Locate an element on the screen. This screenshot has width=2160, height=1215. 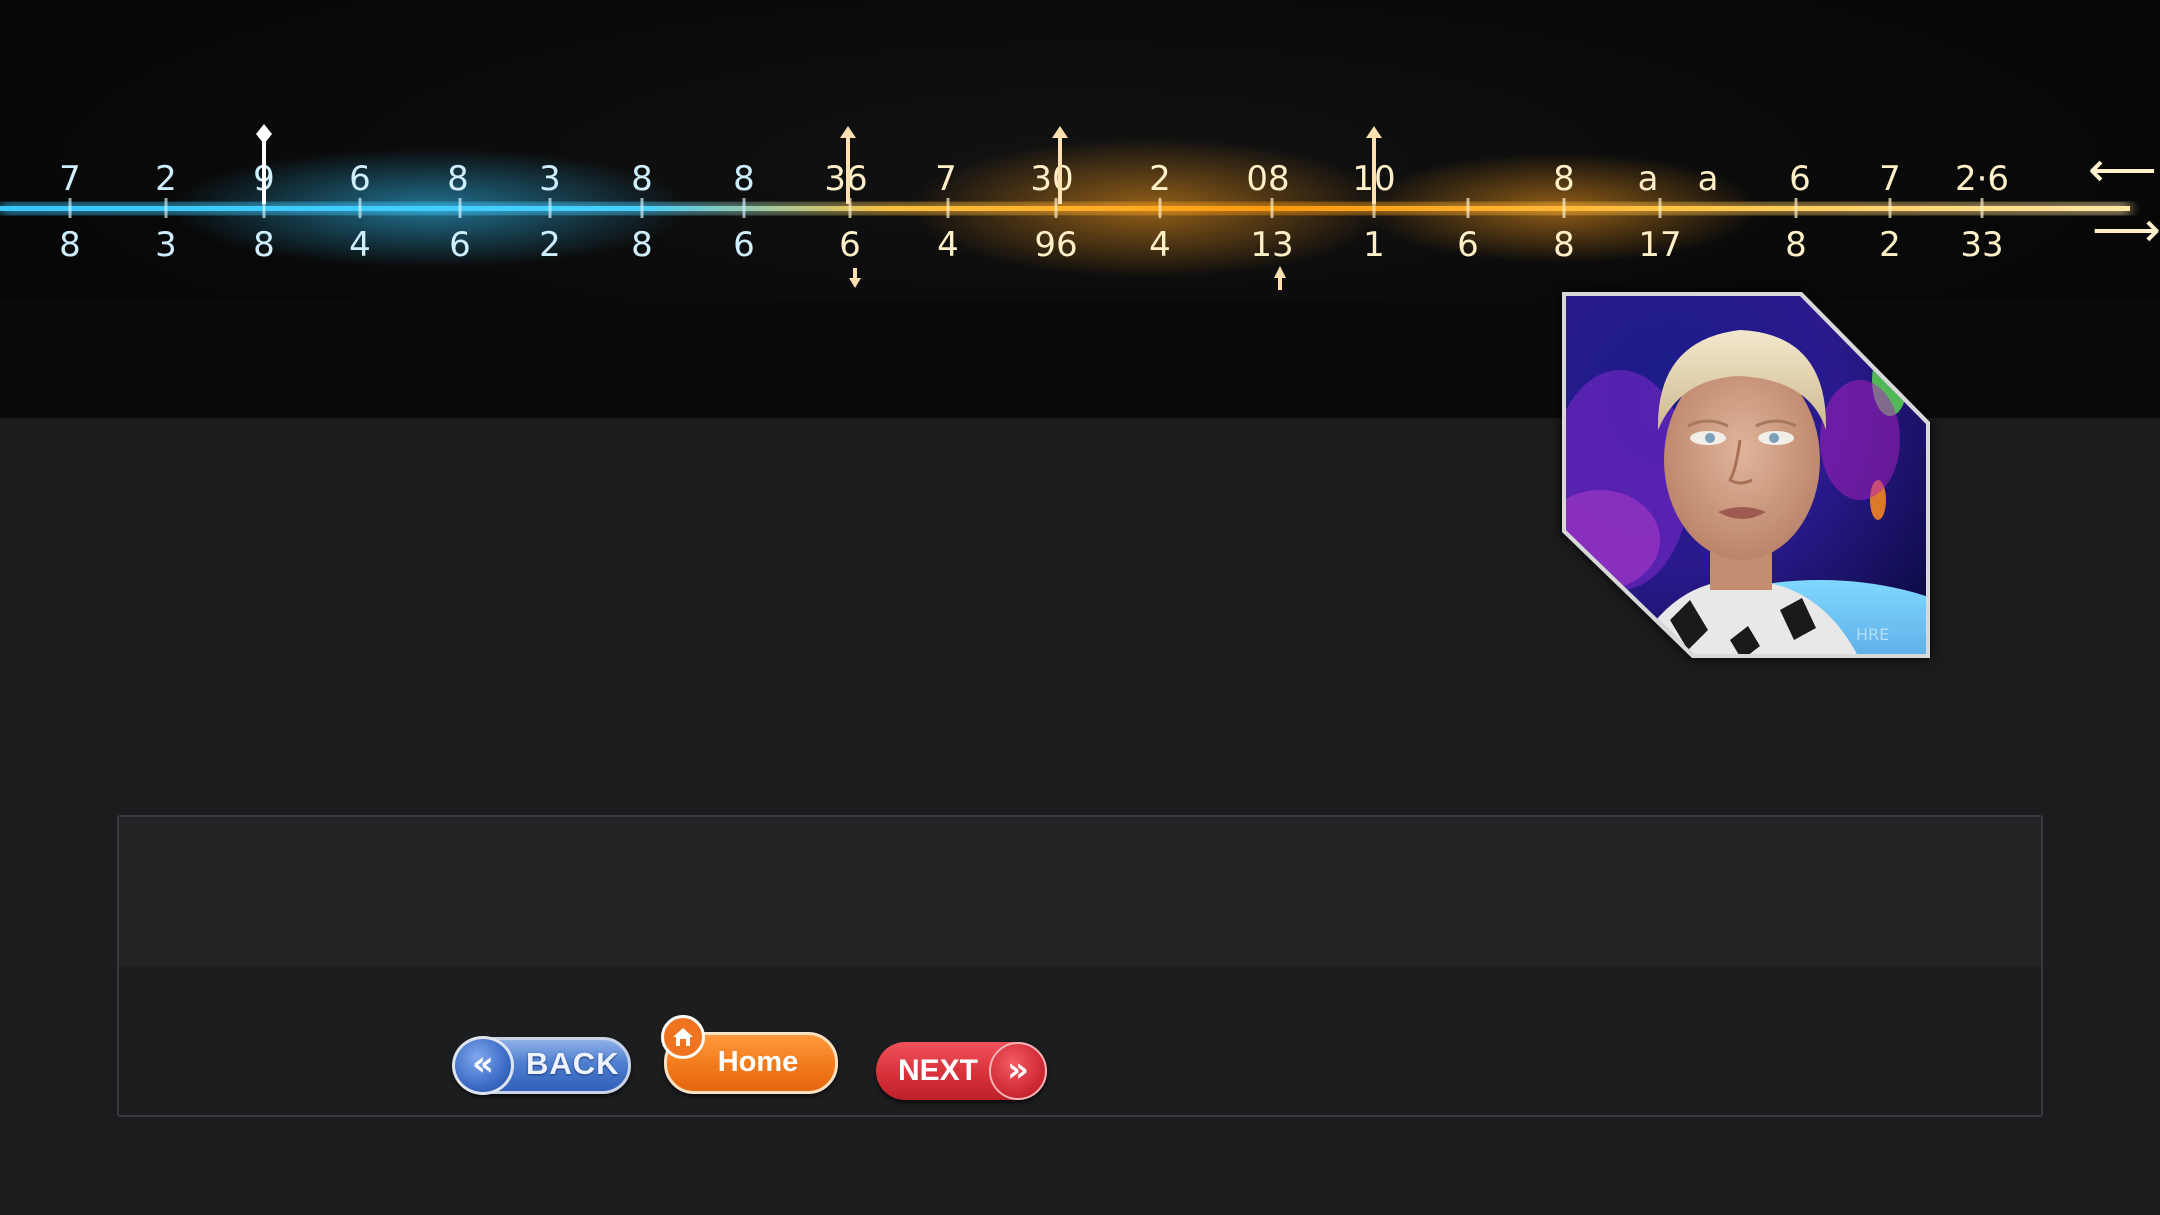
back-button-label: BACK is located at coordinates (573, 1063).